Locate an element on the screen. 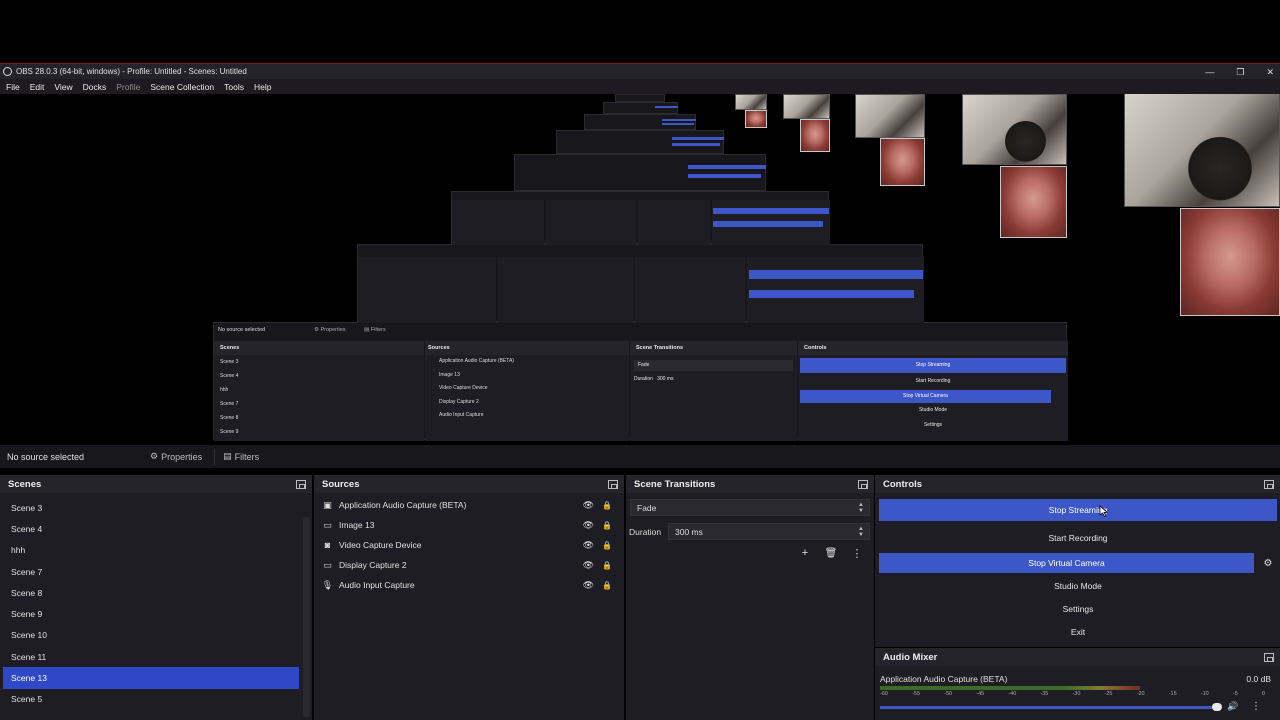 The image size is (1280, 720). filters-button: ▤ Filters is located at coordinates (241, 456).